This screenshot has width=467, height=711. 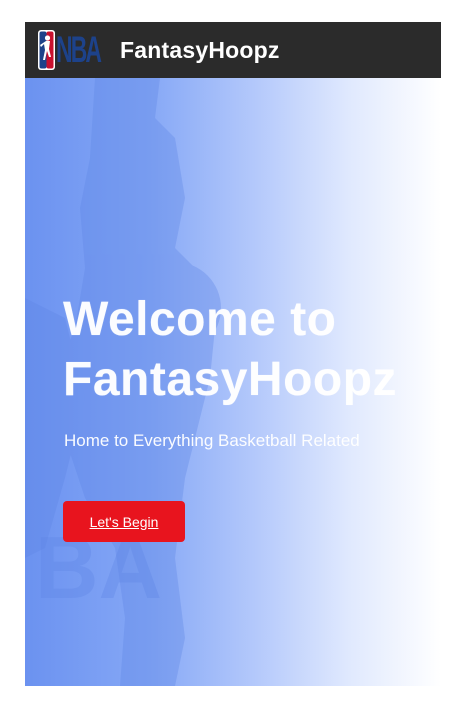 I want to click on navbar: NBA FantasyHoopz, so click(x=233, y=50).